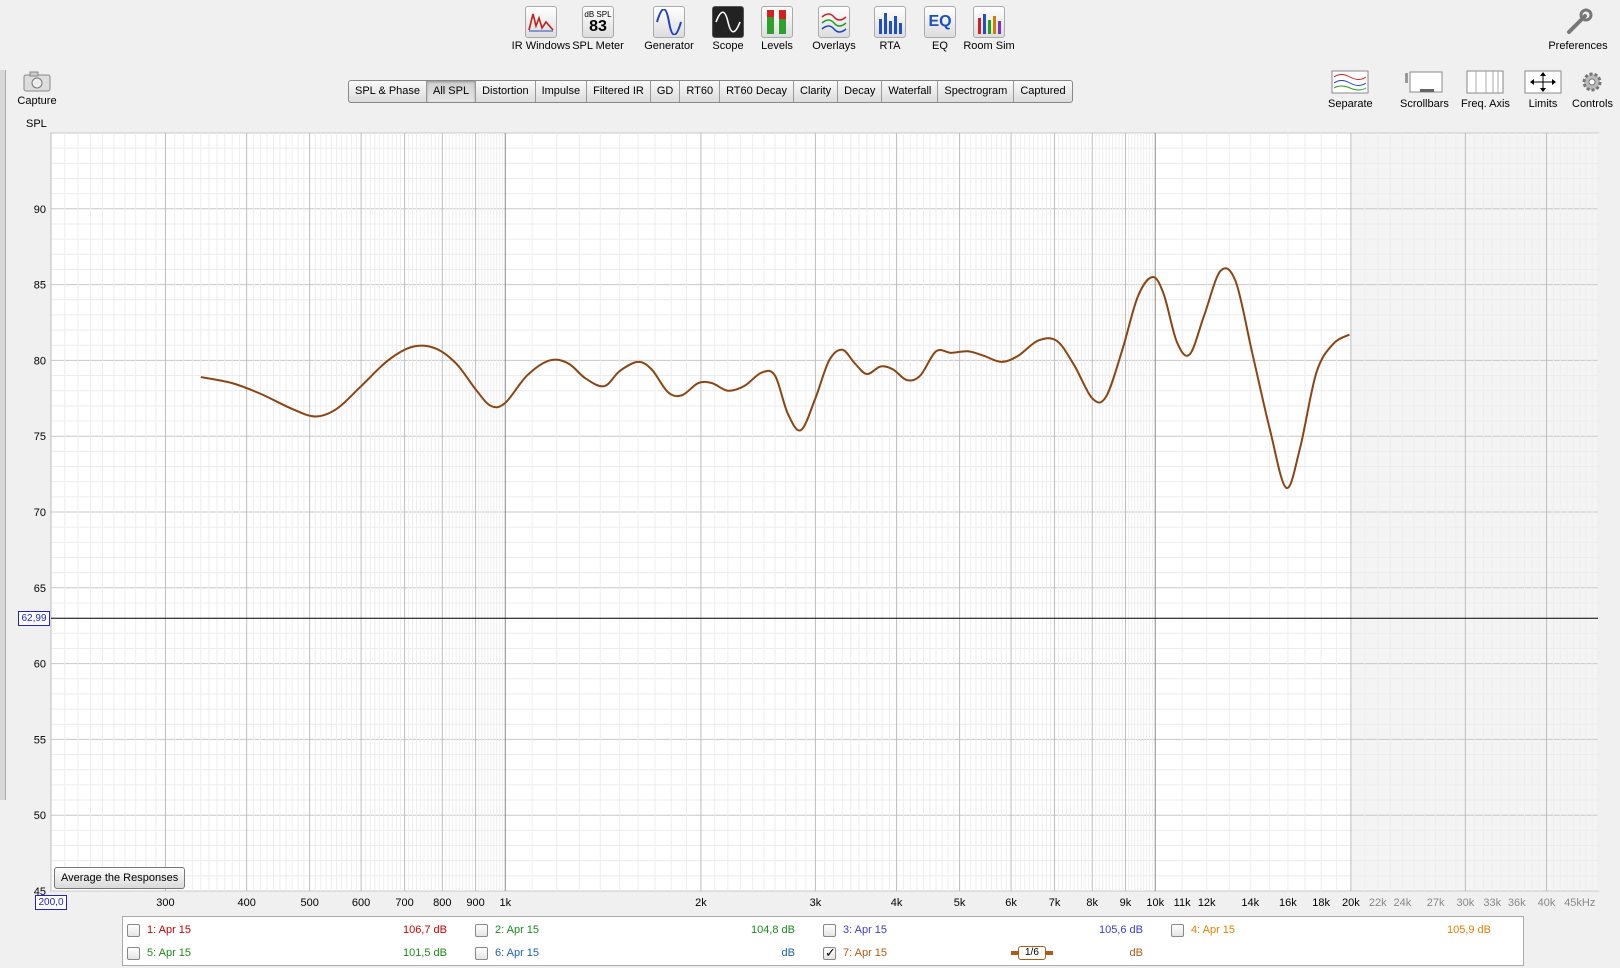  What do you see at coordinates (1055, 903) in the screenshot?
I see `x-tick-label: 7k` at bounding box center [1055, 903].